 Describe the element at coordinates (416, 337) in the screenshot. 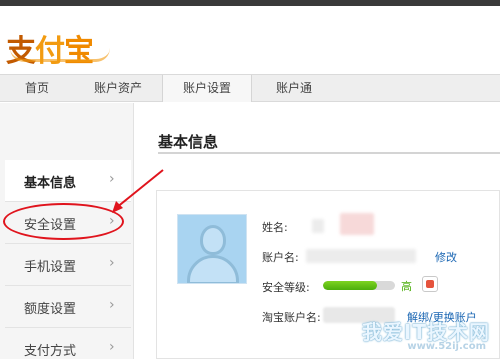

I see `watermark: 我爱IT技术网 www.52ij.com` at that location.